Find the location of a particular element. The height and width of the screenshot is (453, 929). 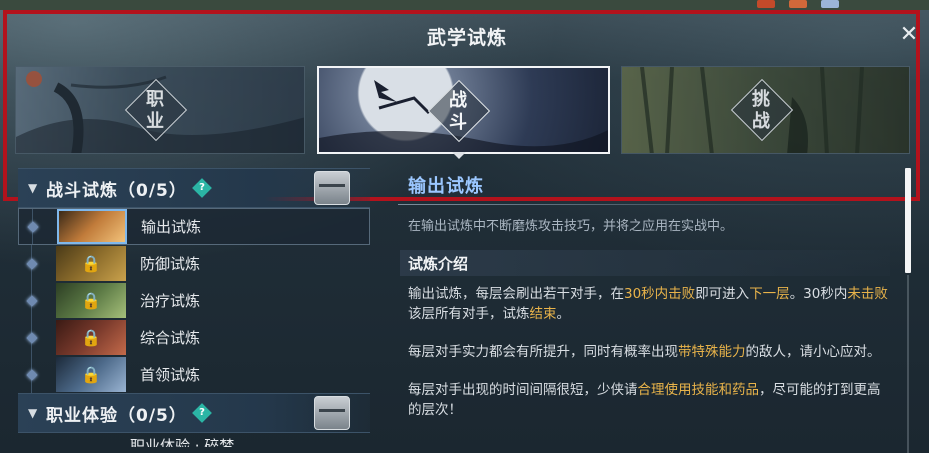

list-item: 输出试炼 is located at coordinates (194, 226).